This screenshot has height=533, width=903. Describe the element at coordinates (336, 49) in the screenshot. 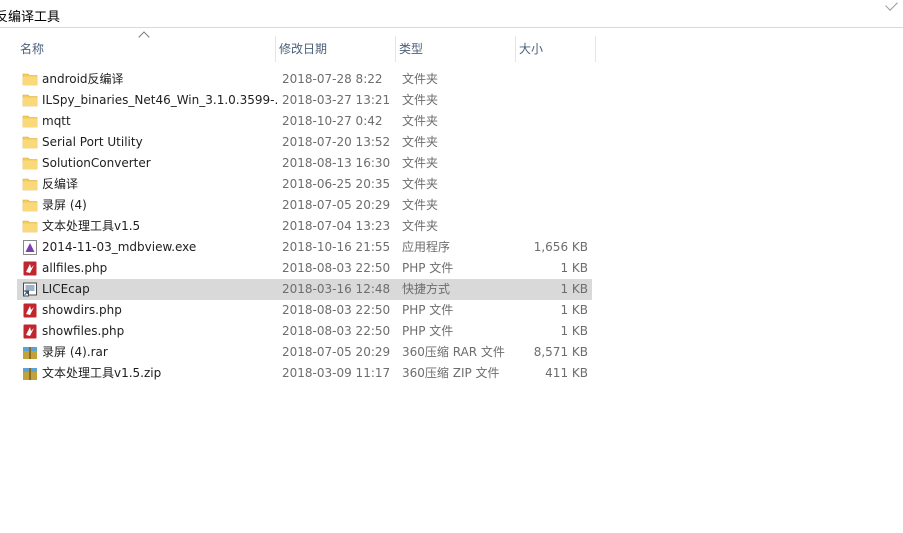

I see `column-header-date: 修改日期` at that location.